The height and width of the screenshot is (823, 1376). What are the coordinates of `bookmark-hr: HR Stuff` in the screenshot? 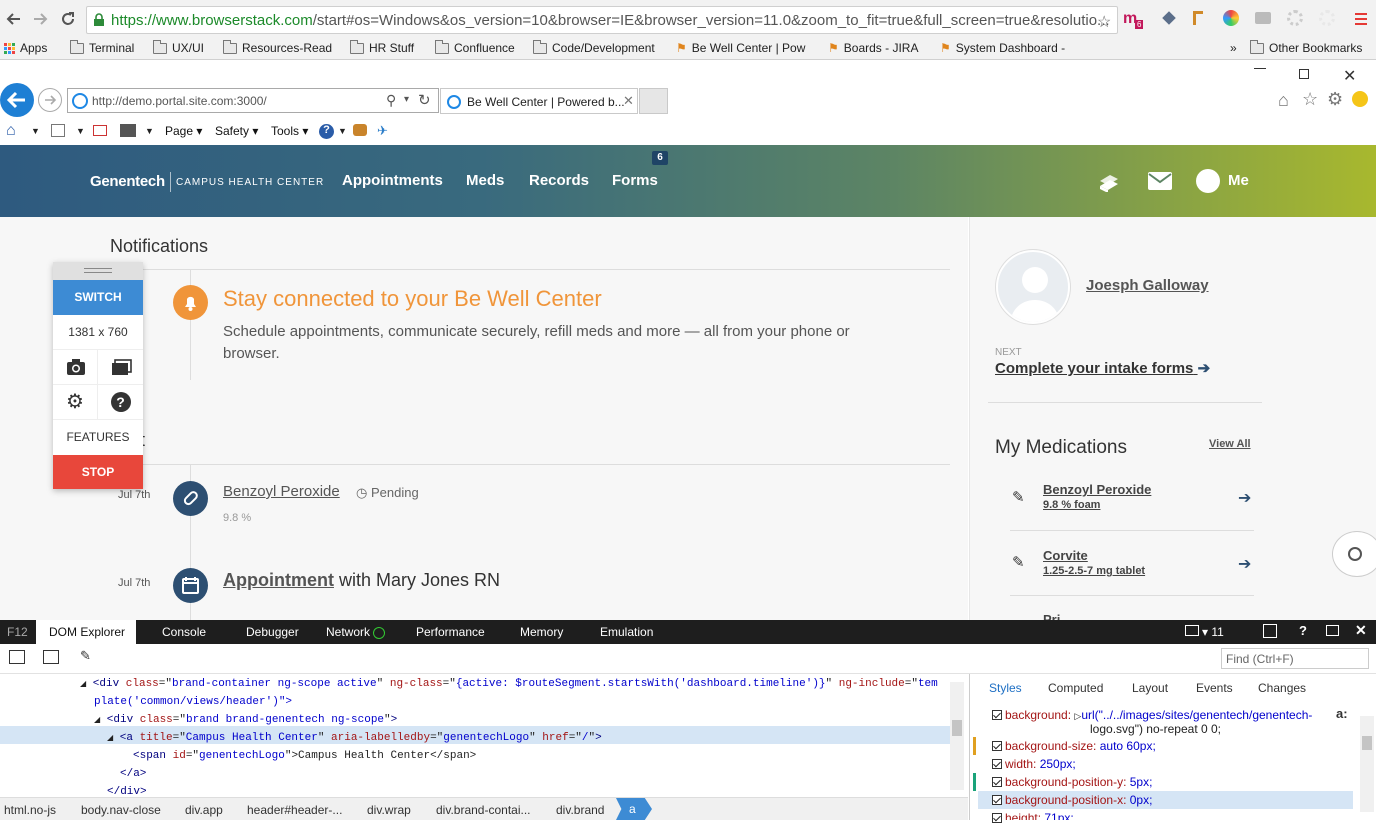 It's located at (382, 48).